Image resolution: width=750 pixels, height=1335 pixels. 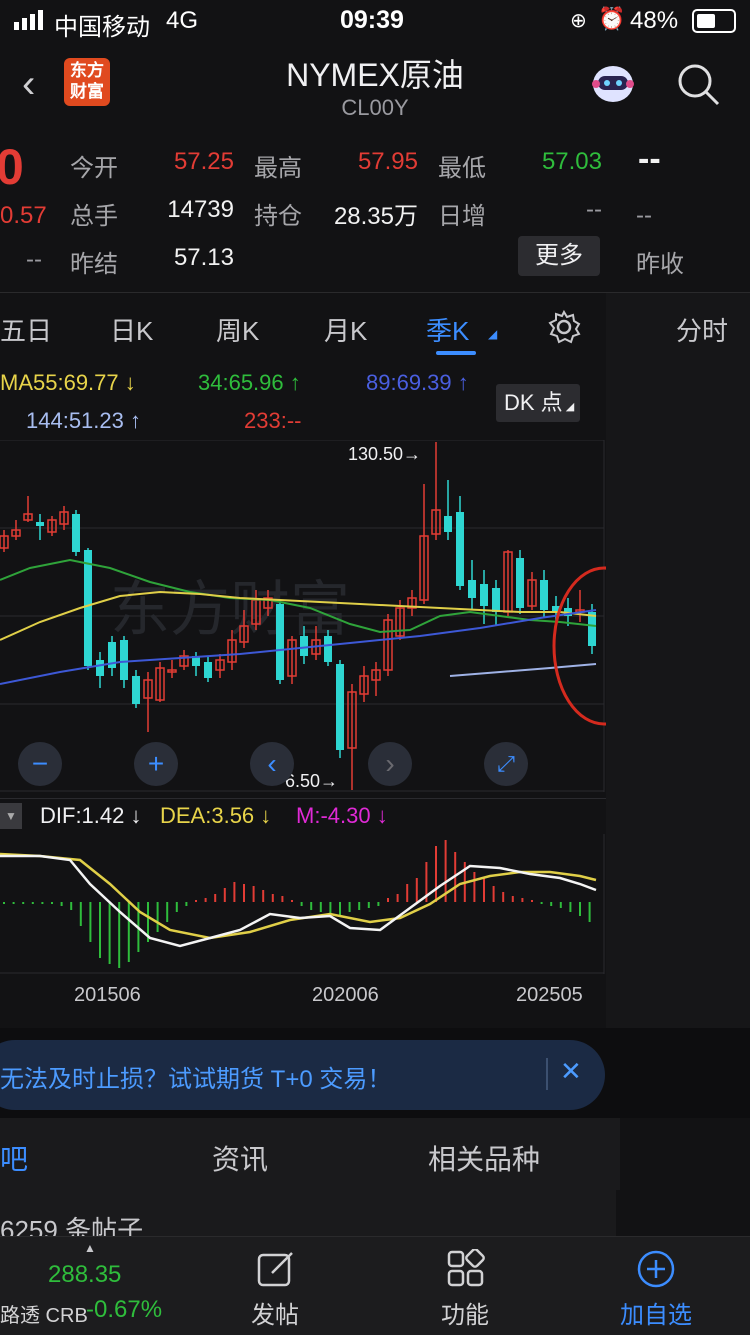 I want to click on zoom-out-button: −, so click(x=40, y=764).